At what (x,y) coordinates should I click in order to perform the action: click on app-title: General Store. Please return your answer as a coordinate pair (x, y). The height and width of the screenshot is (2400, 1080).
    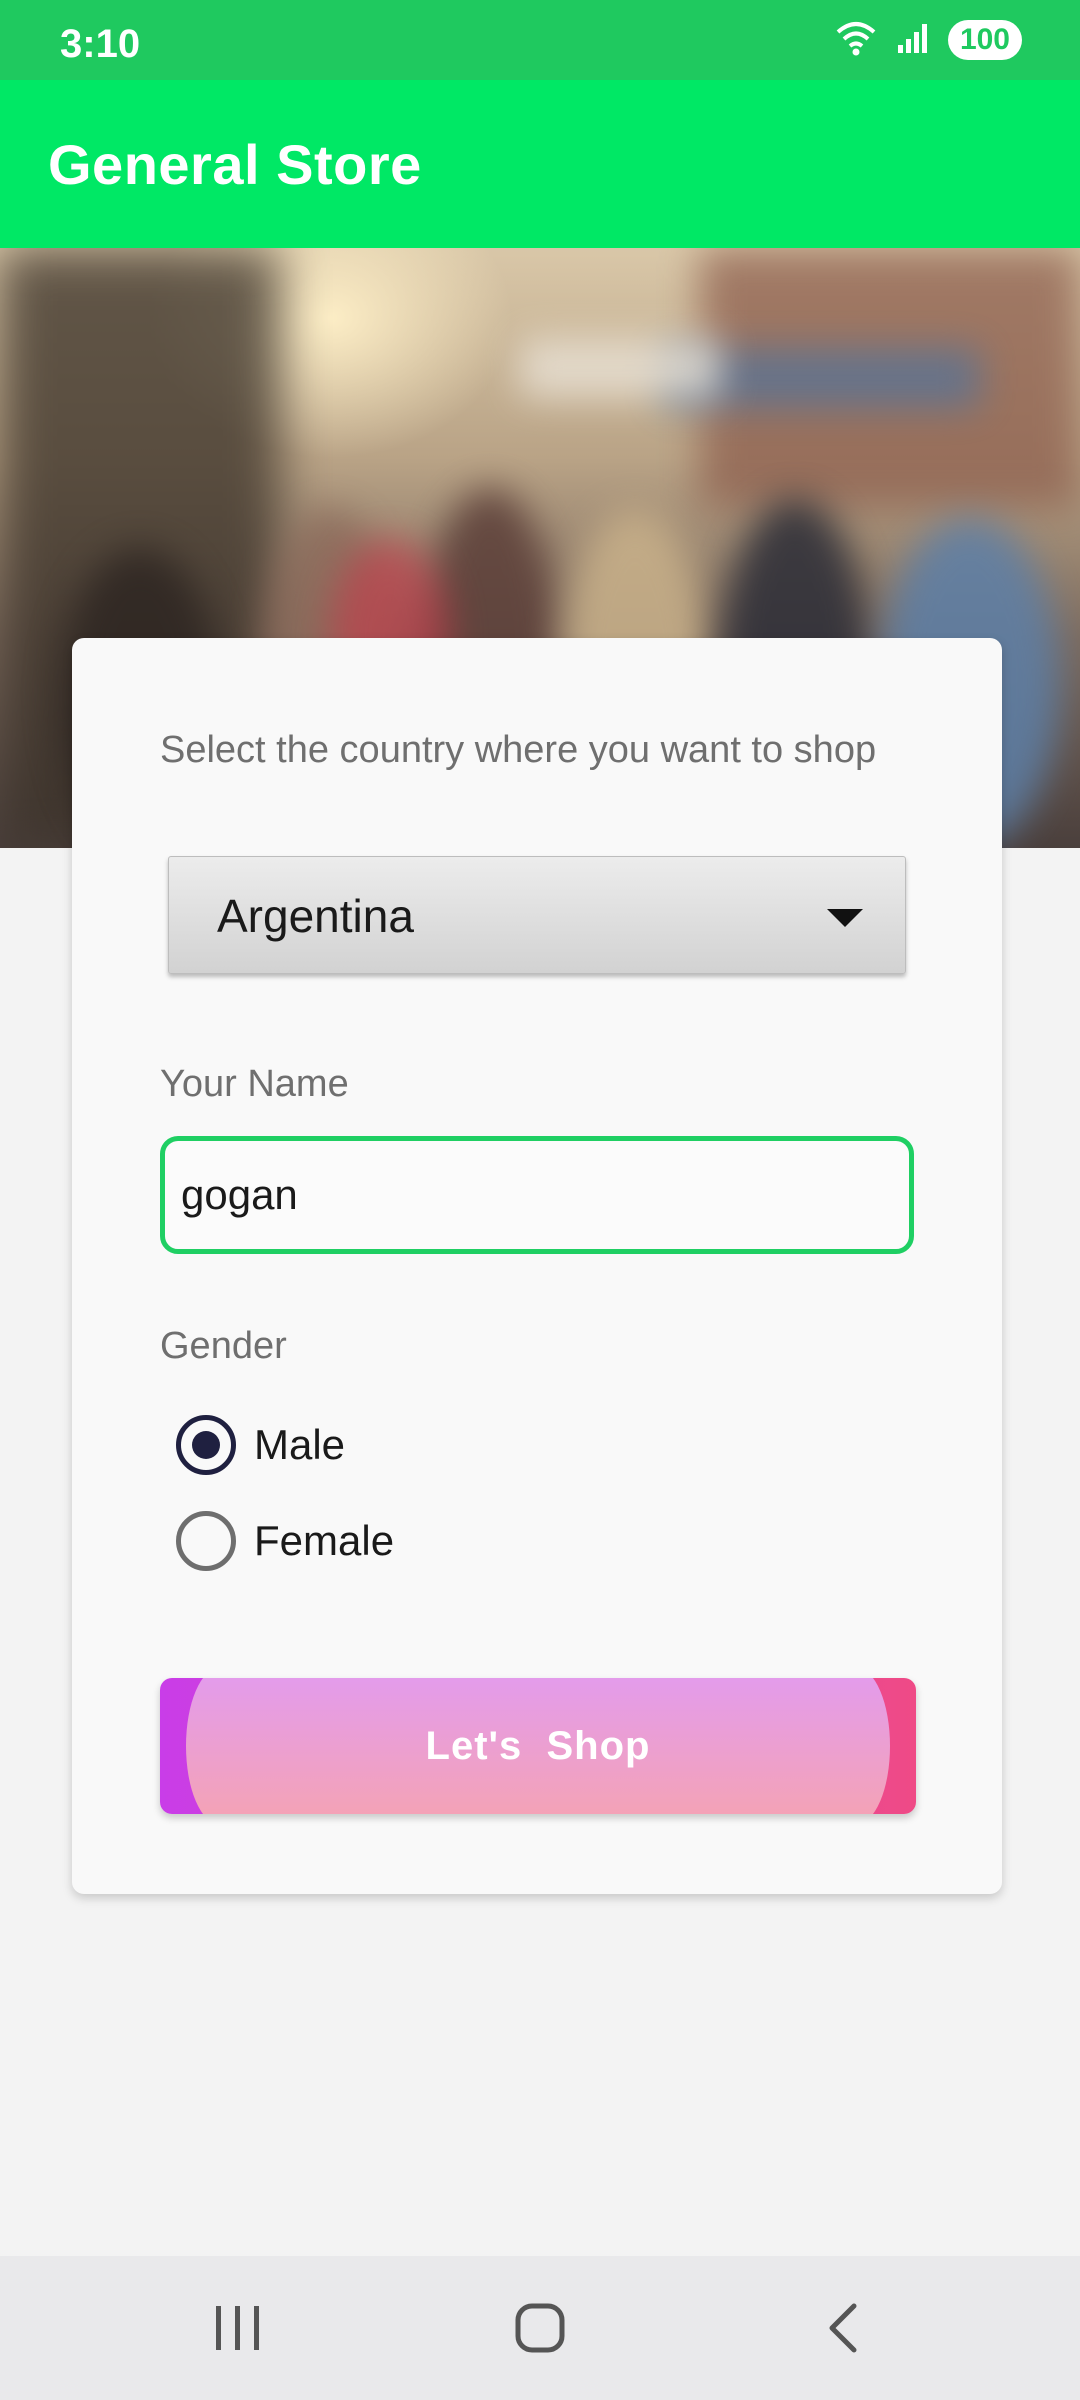
    Looking at the image, I should click on (235, 164).